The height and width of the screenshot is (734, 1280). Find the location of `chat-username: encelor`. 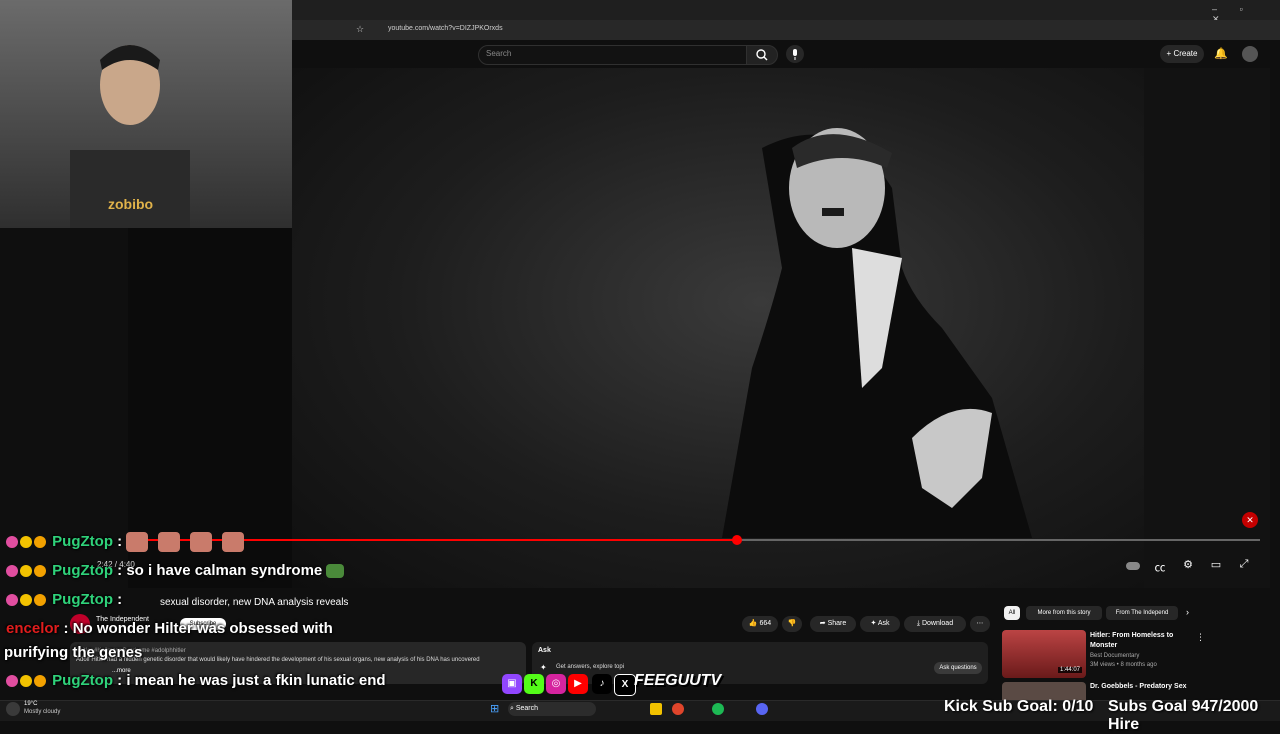

chat-username: encelor is located at coordinates (33, 628).